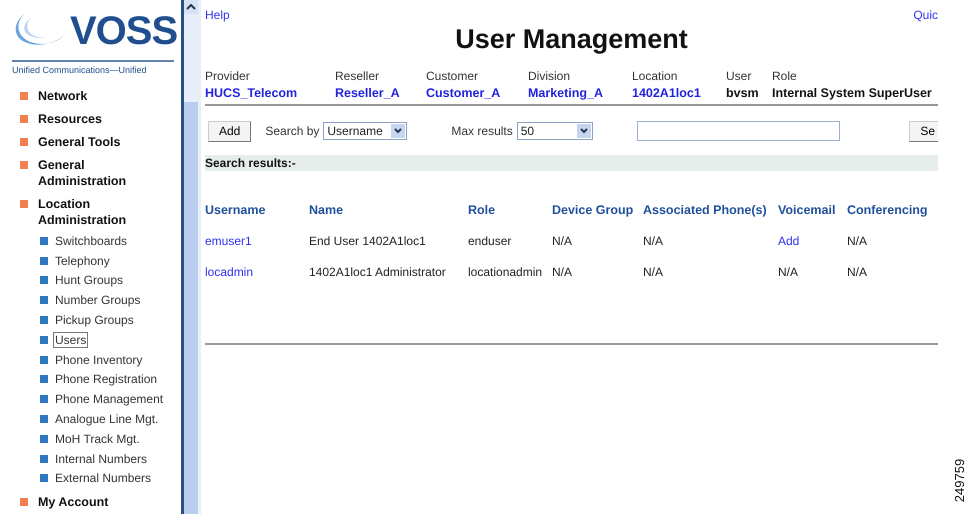 Image resolution: width=971 pixels, height=514 pixels. What do you see at coordinates (679, 93) in the screenshot?
I see `context-link: 1402A1loc1` at bounding box center [679, 93].